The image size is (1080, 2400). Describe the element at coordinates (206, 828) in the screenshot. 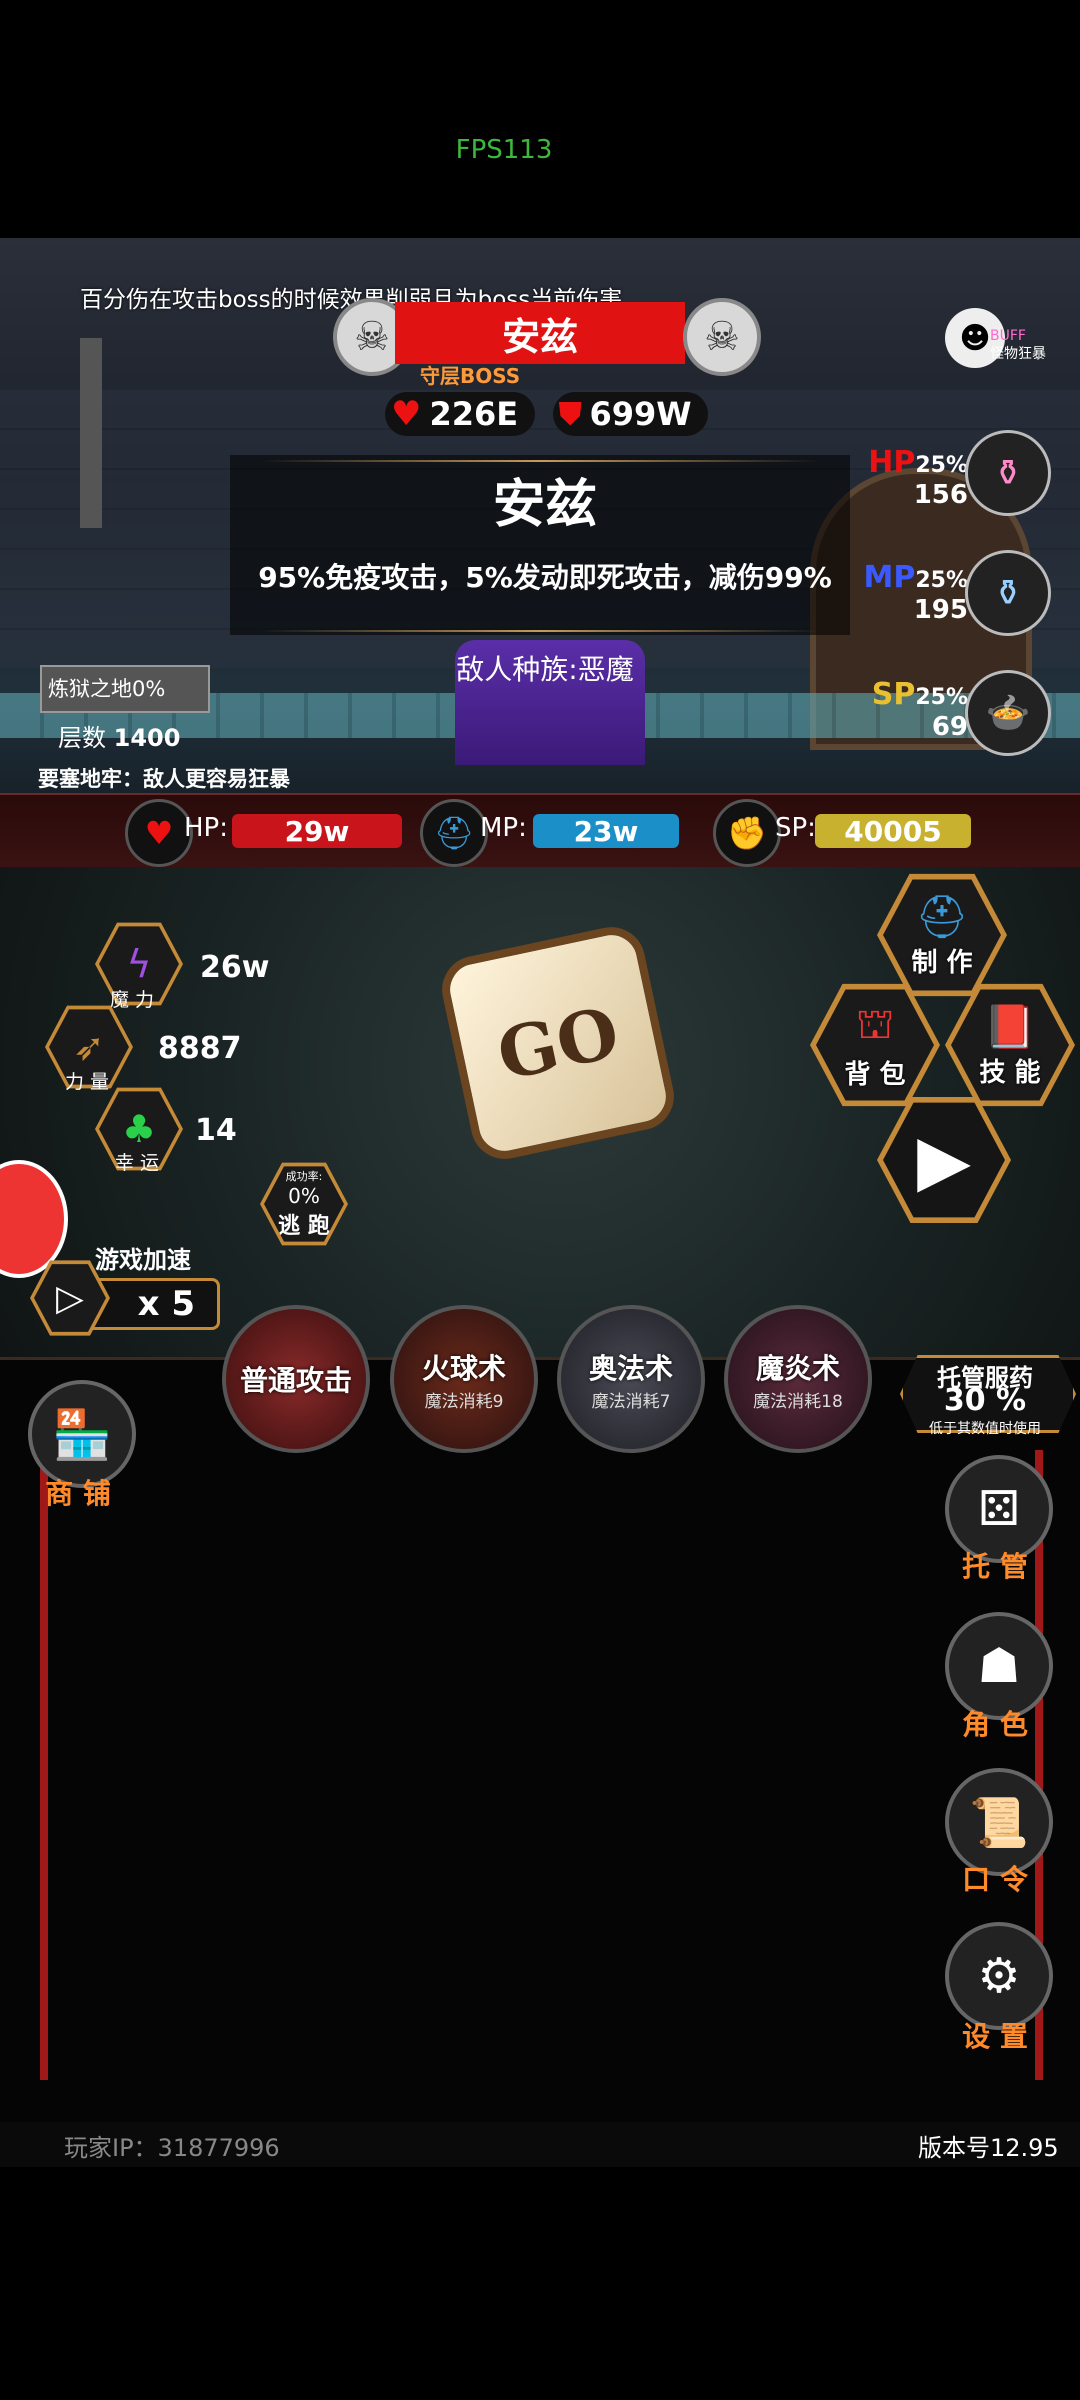

I see `hp-bar-label: HP:` at that location.